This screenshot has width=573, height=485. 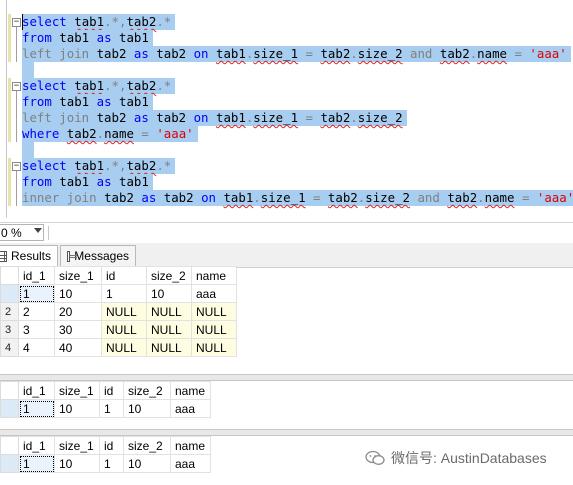 I want to click on table-row: 4 4 40 NULL NULL NULL, so click(x=118, y=347).